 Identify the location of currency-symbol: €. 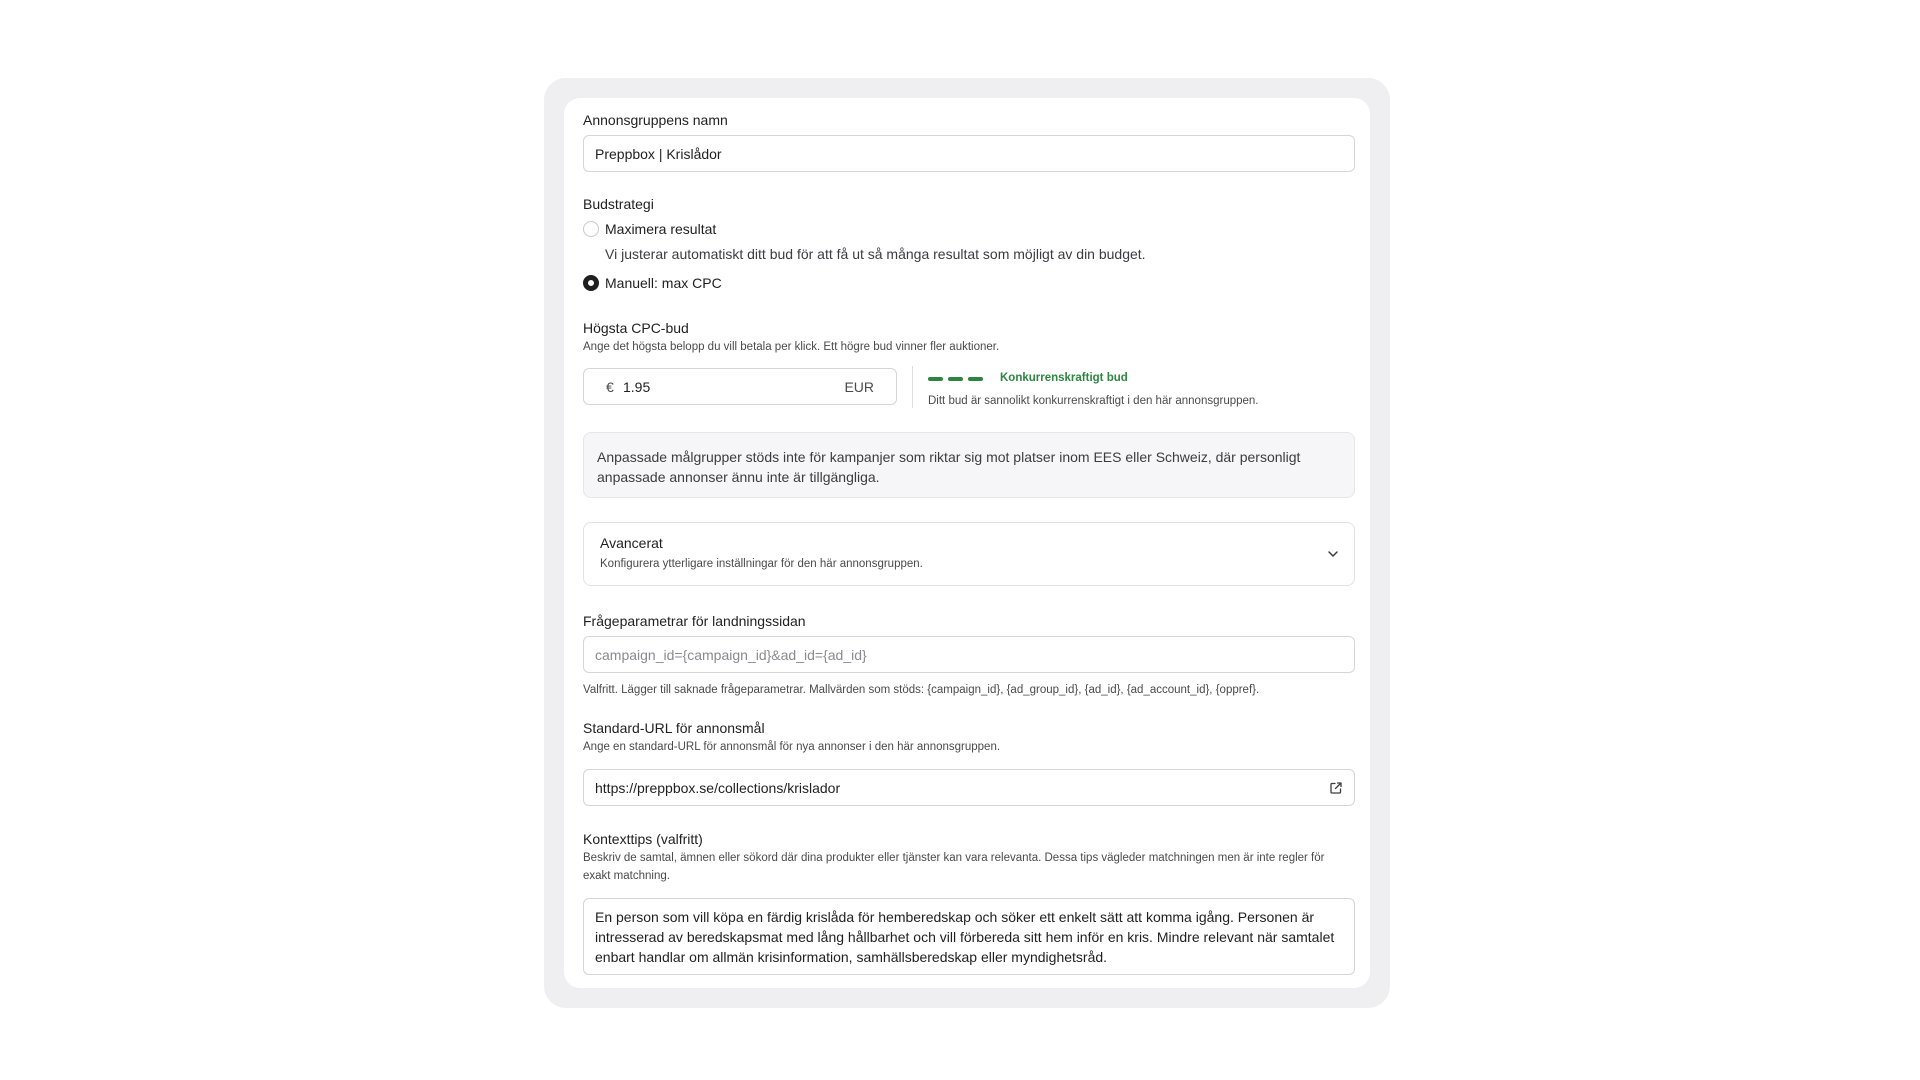
(610, 386).